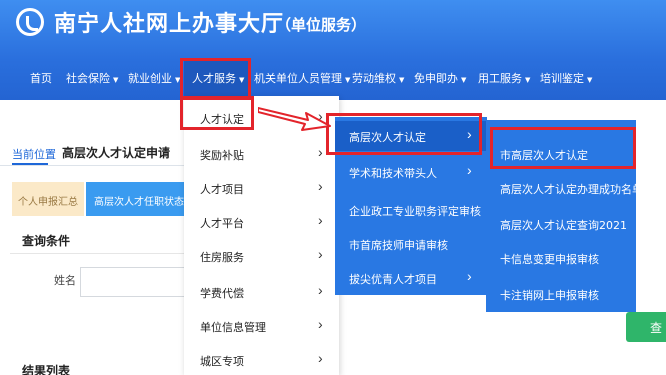  Describe the element at coordinates (222, 155) in the screenshot. I see `menu-item-label: 奖励补贴` at that location.